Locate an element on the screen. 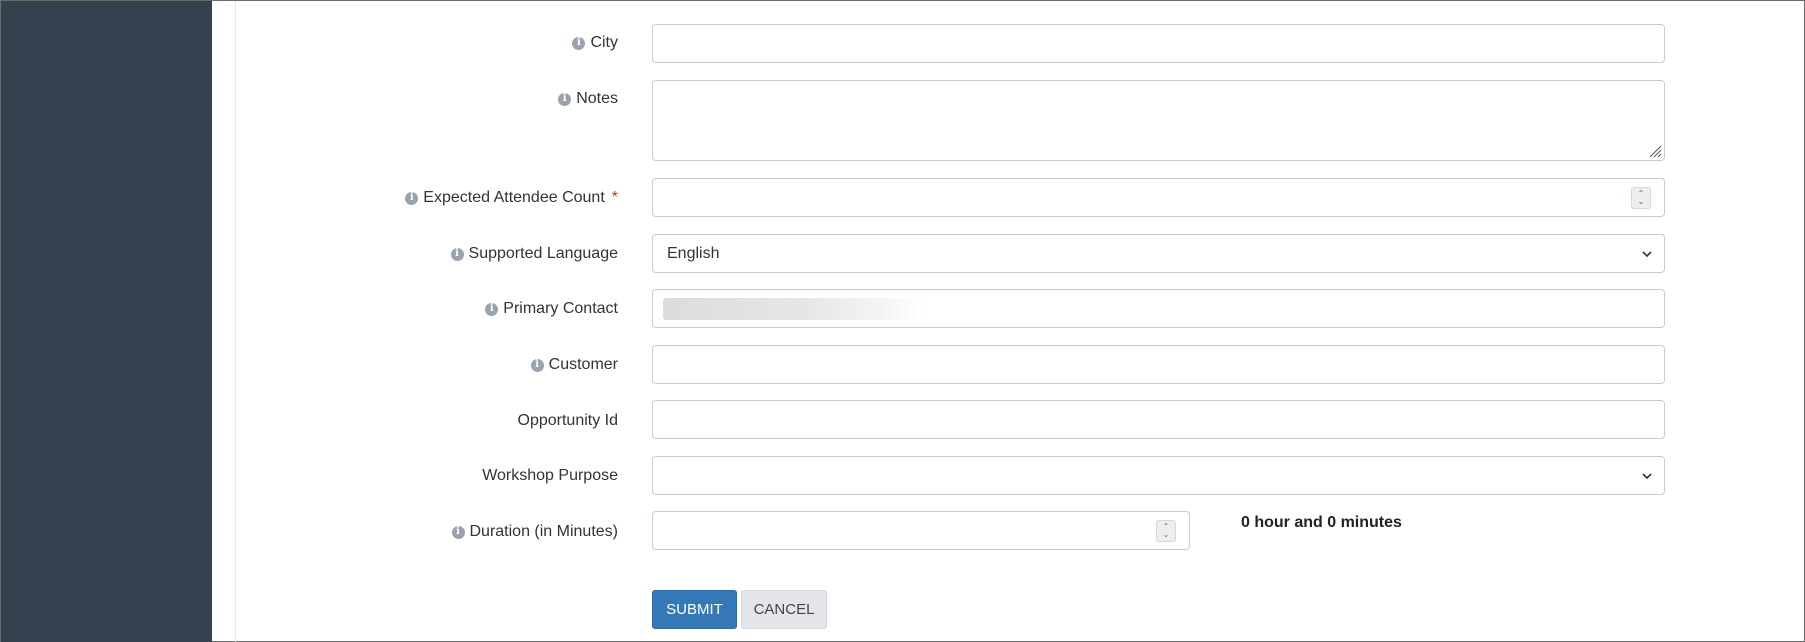 The width and height of the screenshot is (1805, 642). workshop-purpose-label: Workshop Purpose is located at coordinates (550, 475).